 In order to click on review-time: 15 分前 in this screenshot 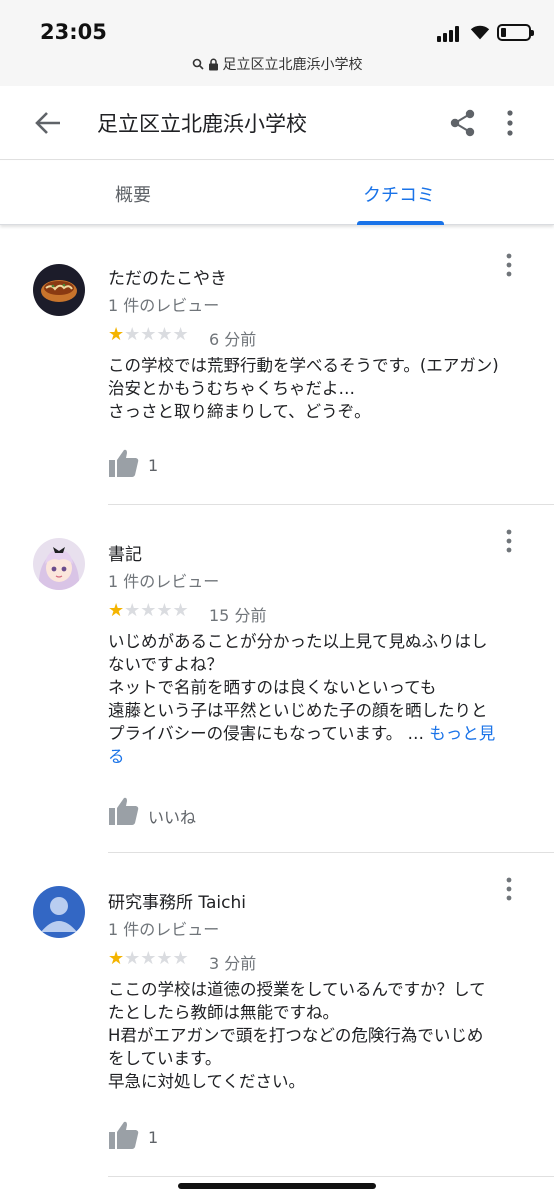, I will do `click(238, 615)`.